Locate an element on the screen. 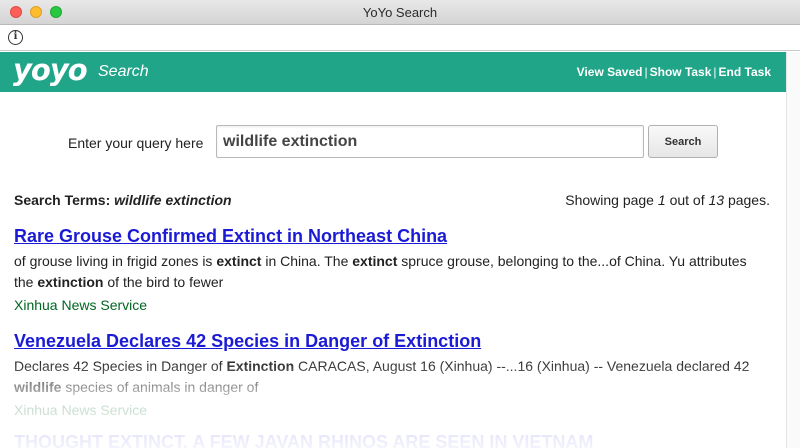 The height and width of the screenshot is (448, 800). search-terms-value: wildlife extinction is located at coordinates (173, 200).